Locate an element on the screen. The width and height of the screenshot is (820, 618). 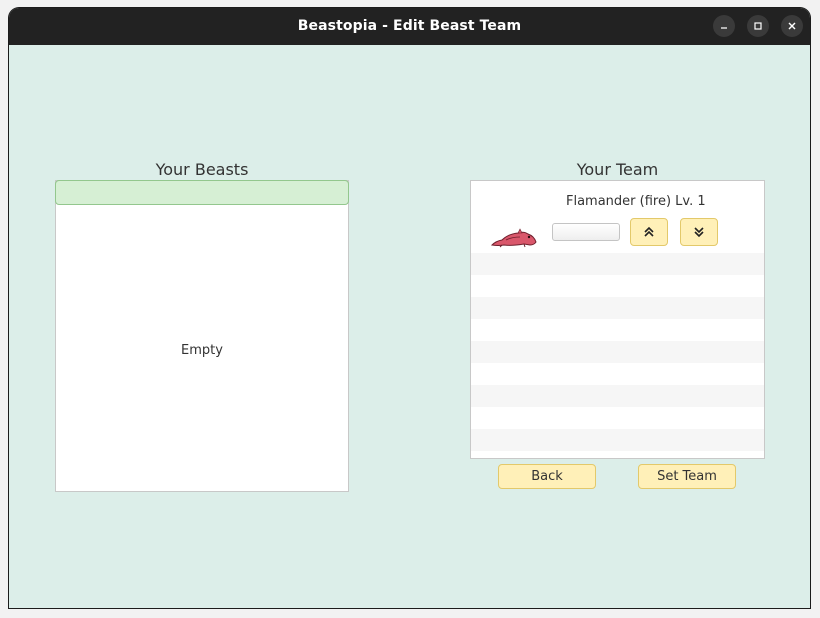
back-button: Back is located at coordinates (547, 476).